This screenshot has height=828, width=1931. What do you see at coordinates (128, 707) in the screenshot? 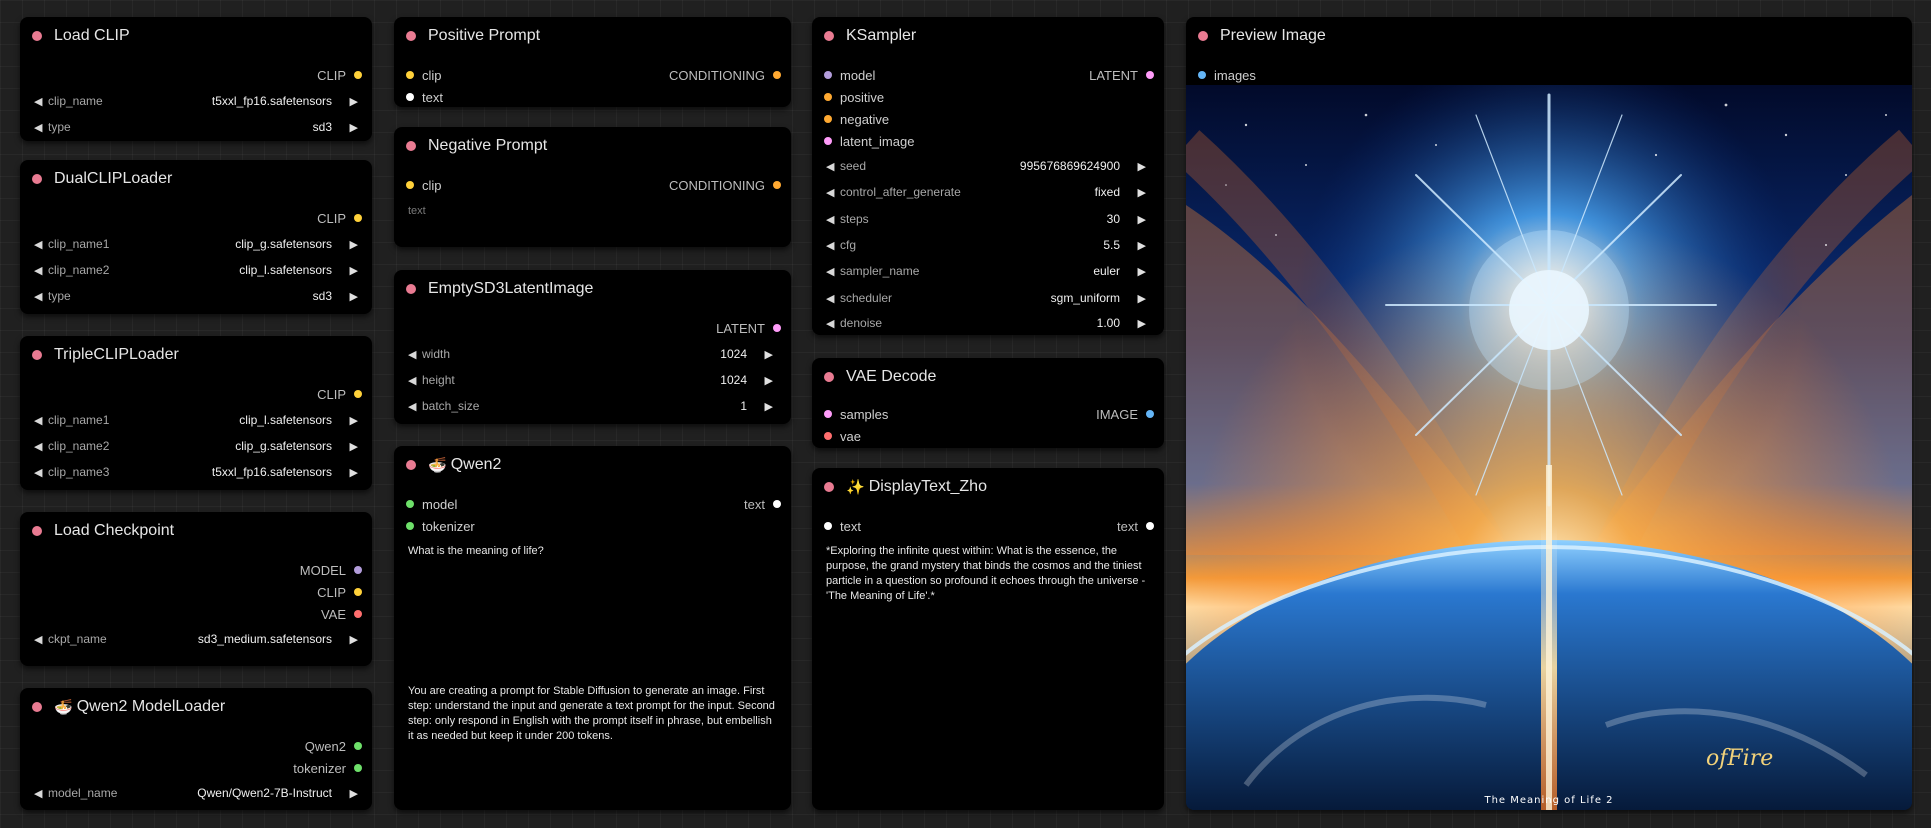
I see `node-title: 🍜 Qwen2 ModelLoader` at bounding box center [128, 707].